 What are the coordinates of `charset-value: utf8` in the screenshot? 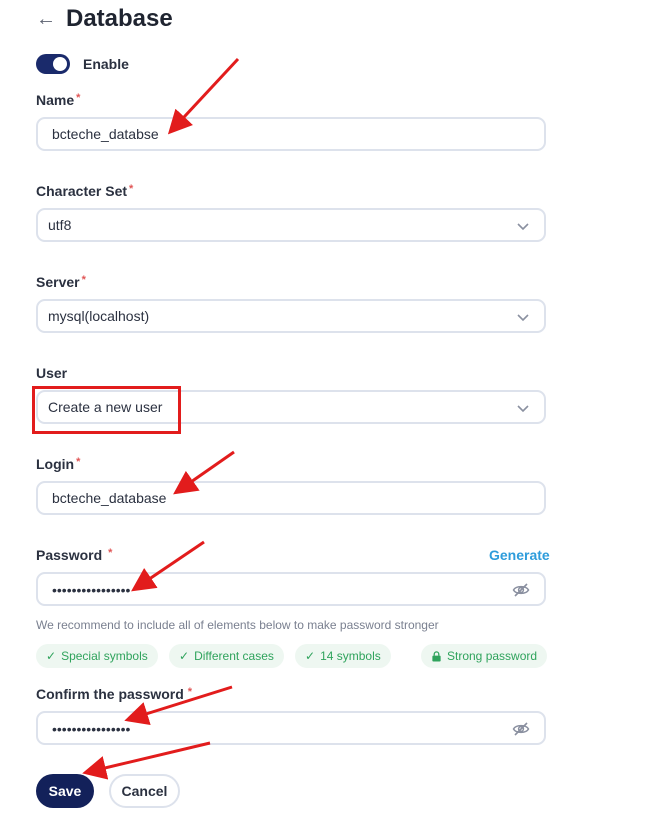 It's located at (60, 225).